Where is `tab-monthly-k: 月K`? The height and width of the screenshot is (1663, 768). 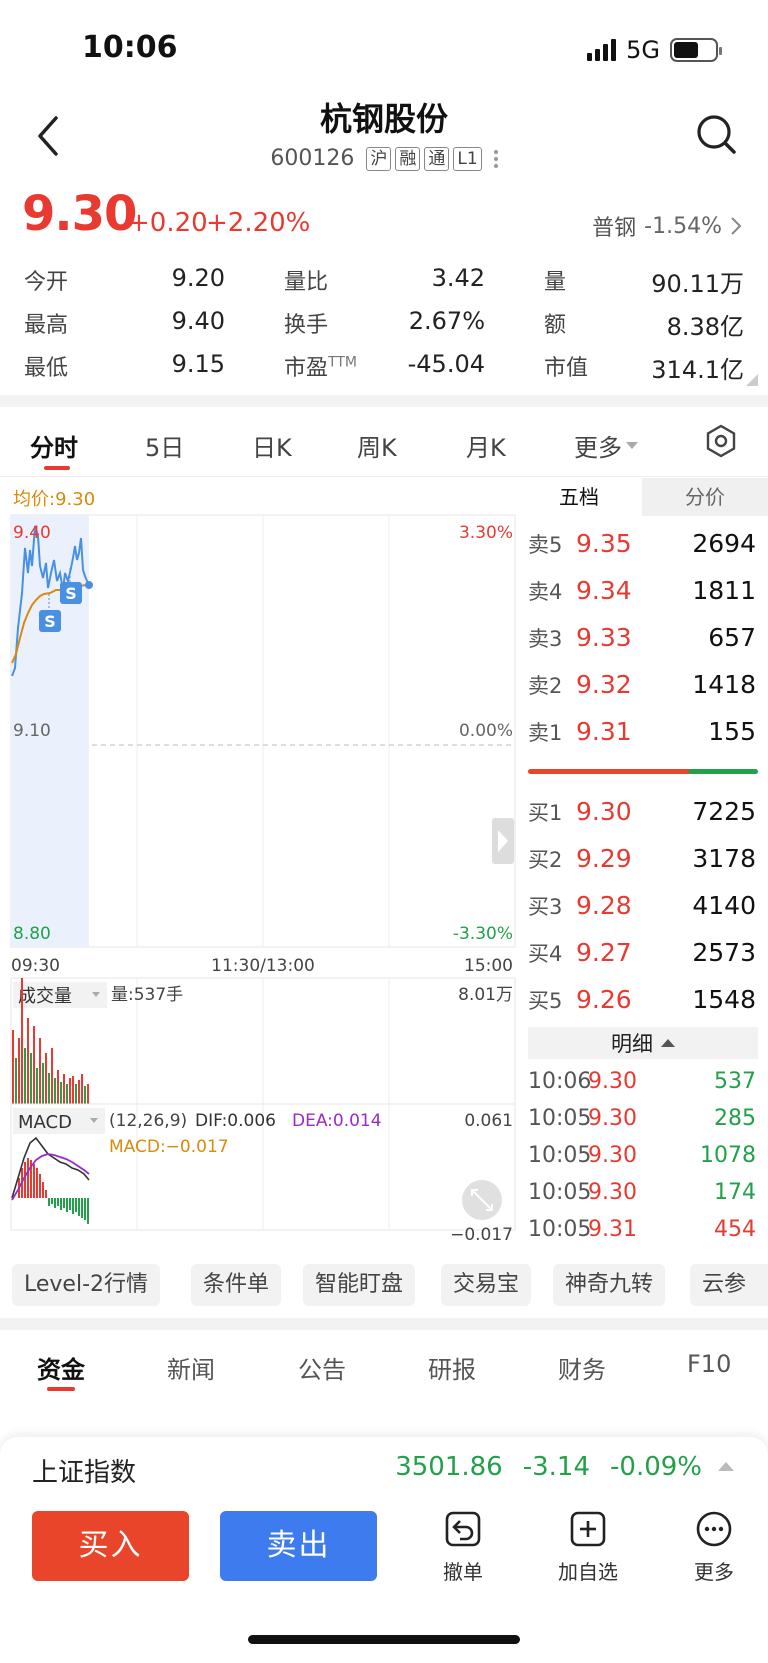 tab-monthly-k: 月K is located at coordinates (486, 445).